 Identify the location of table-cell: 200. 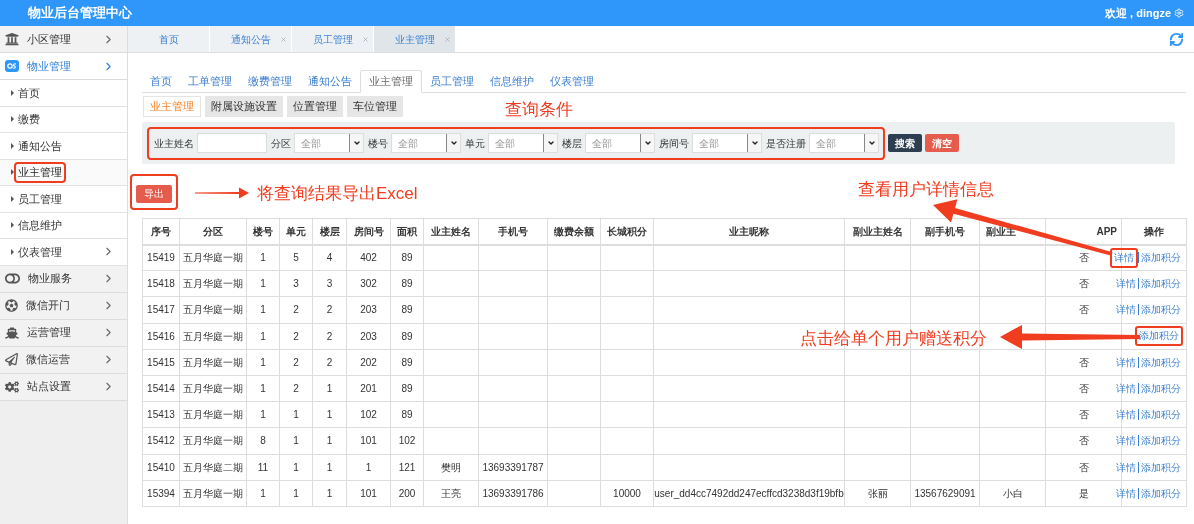
(407, 493).